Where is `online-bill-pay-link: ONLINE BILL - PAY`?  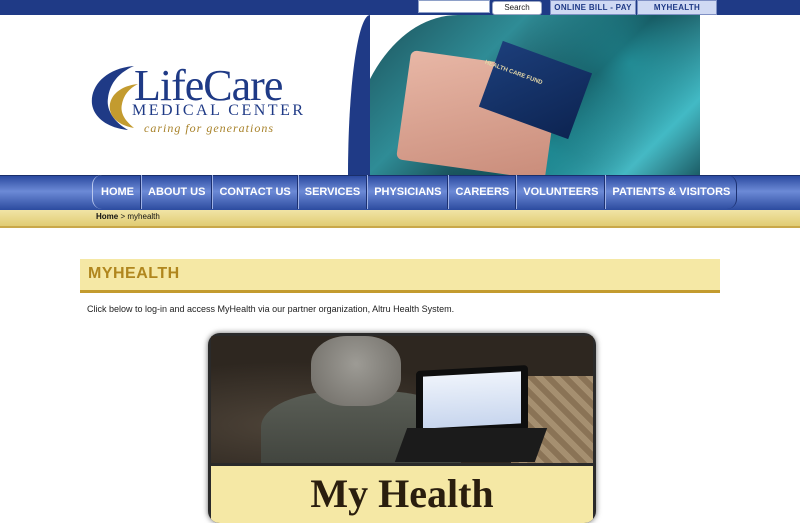
online-bill-pay-link: ONLINE BILL - PAY is located at coordinates (593, 7).